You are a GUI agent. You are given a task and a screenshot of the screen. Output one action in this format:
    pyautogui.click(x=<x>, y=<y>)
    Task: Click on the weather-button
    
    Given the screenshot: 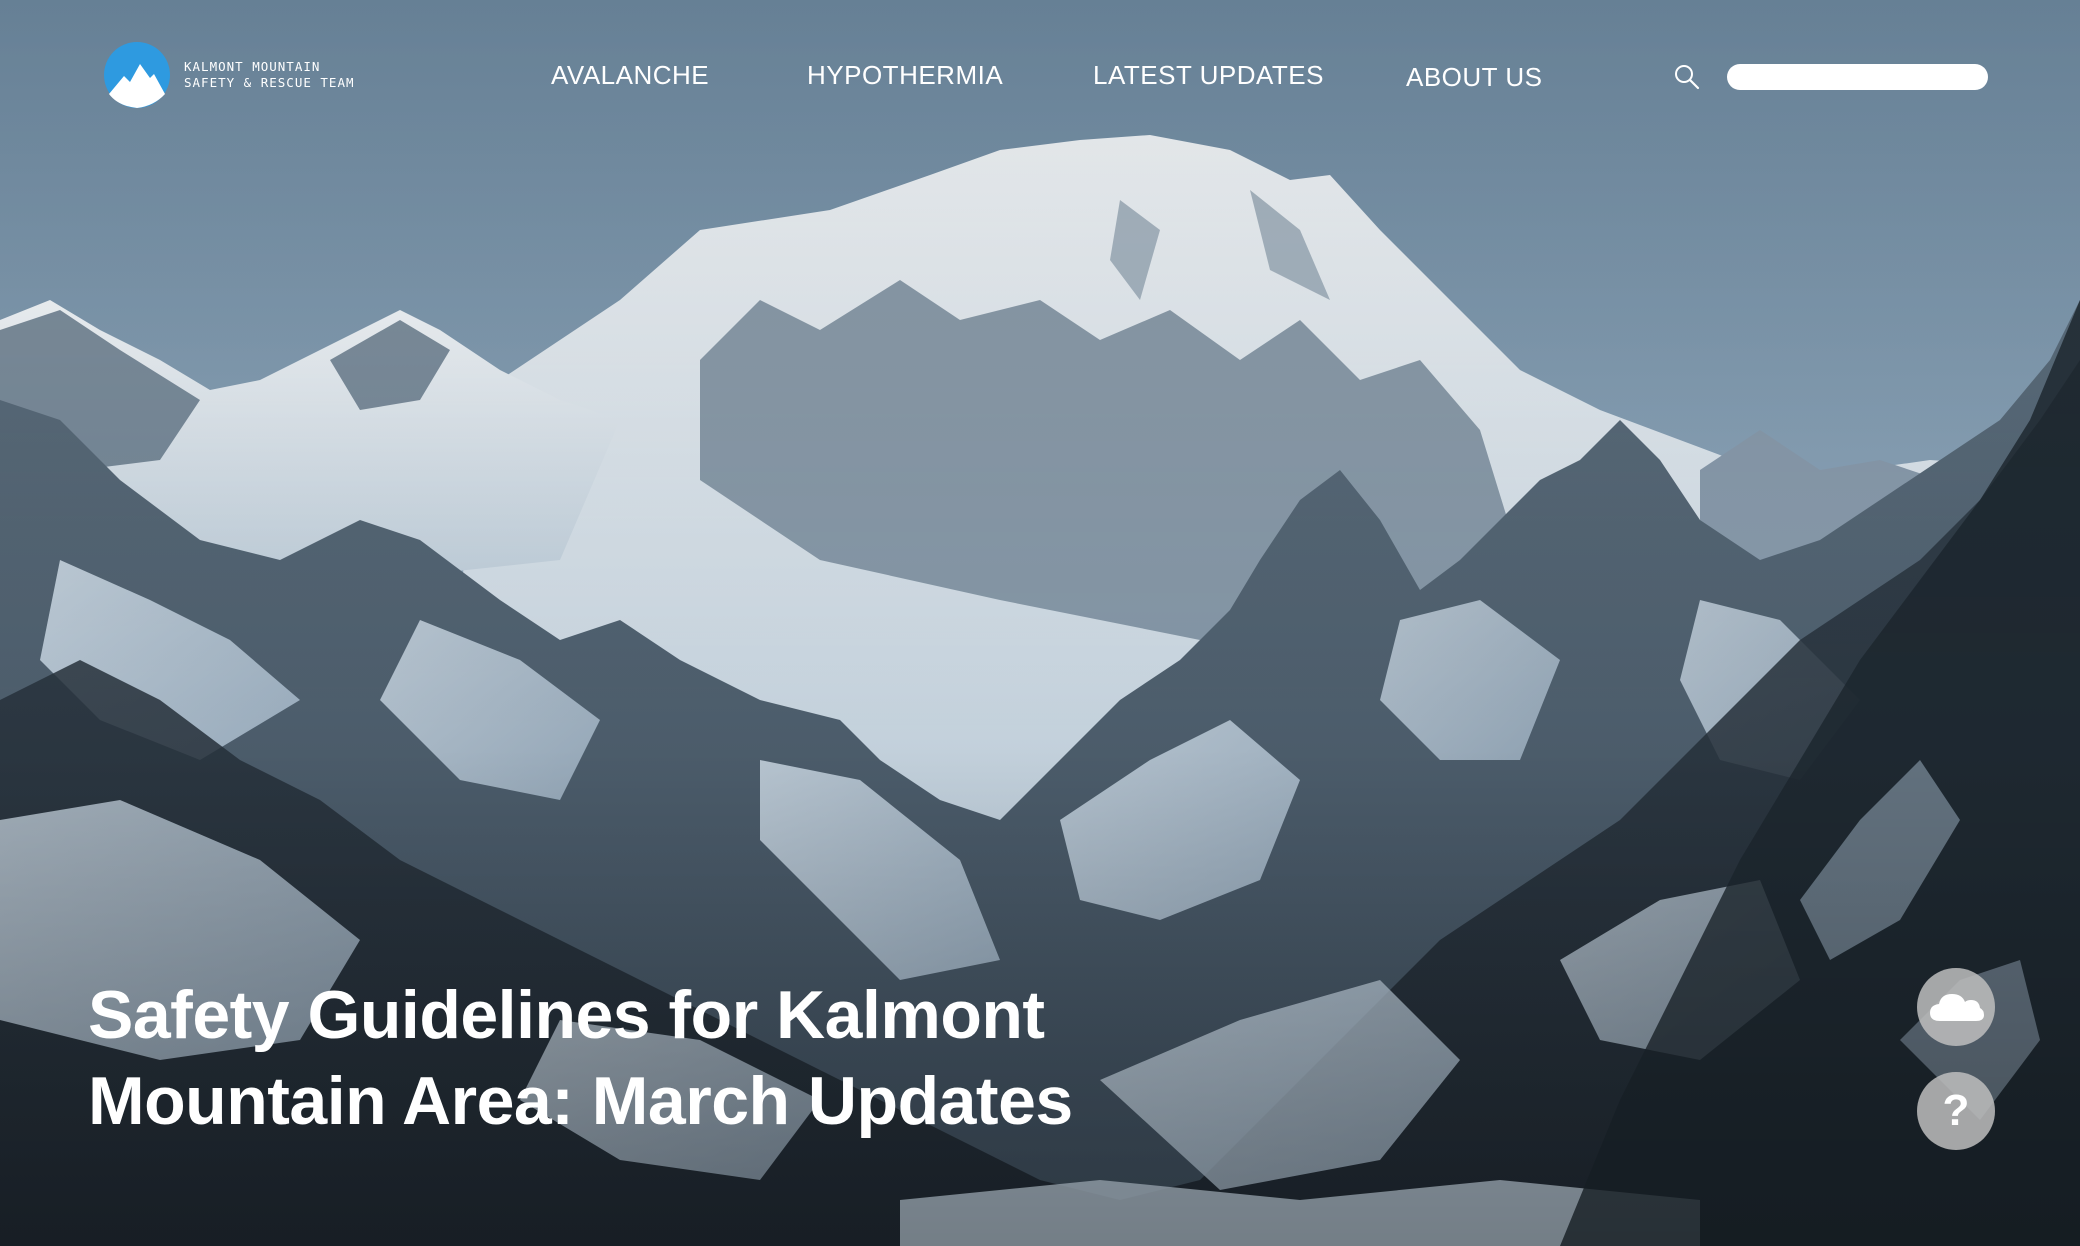 What is the action you would take?
    pyautogui.click(x=1956, y=1007)
    